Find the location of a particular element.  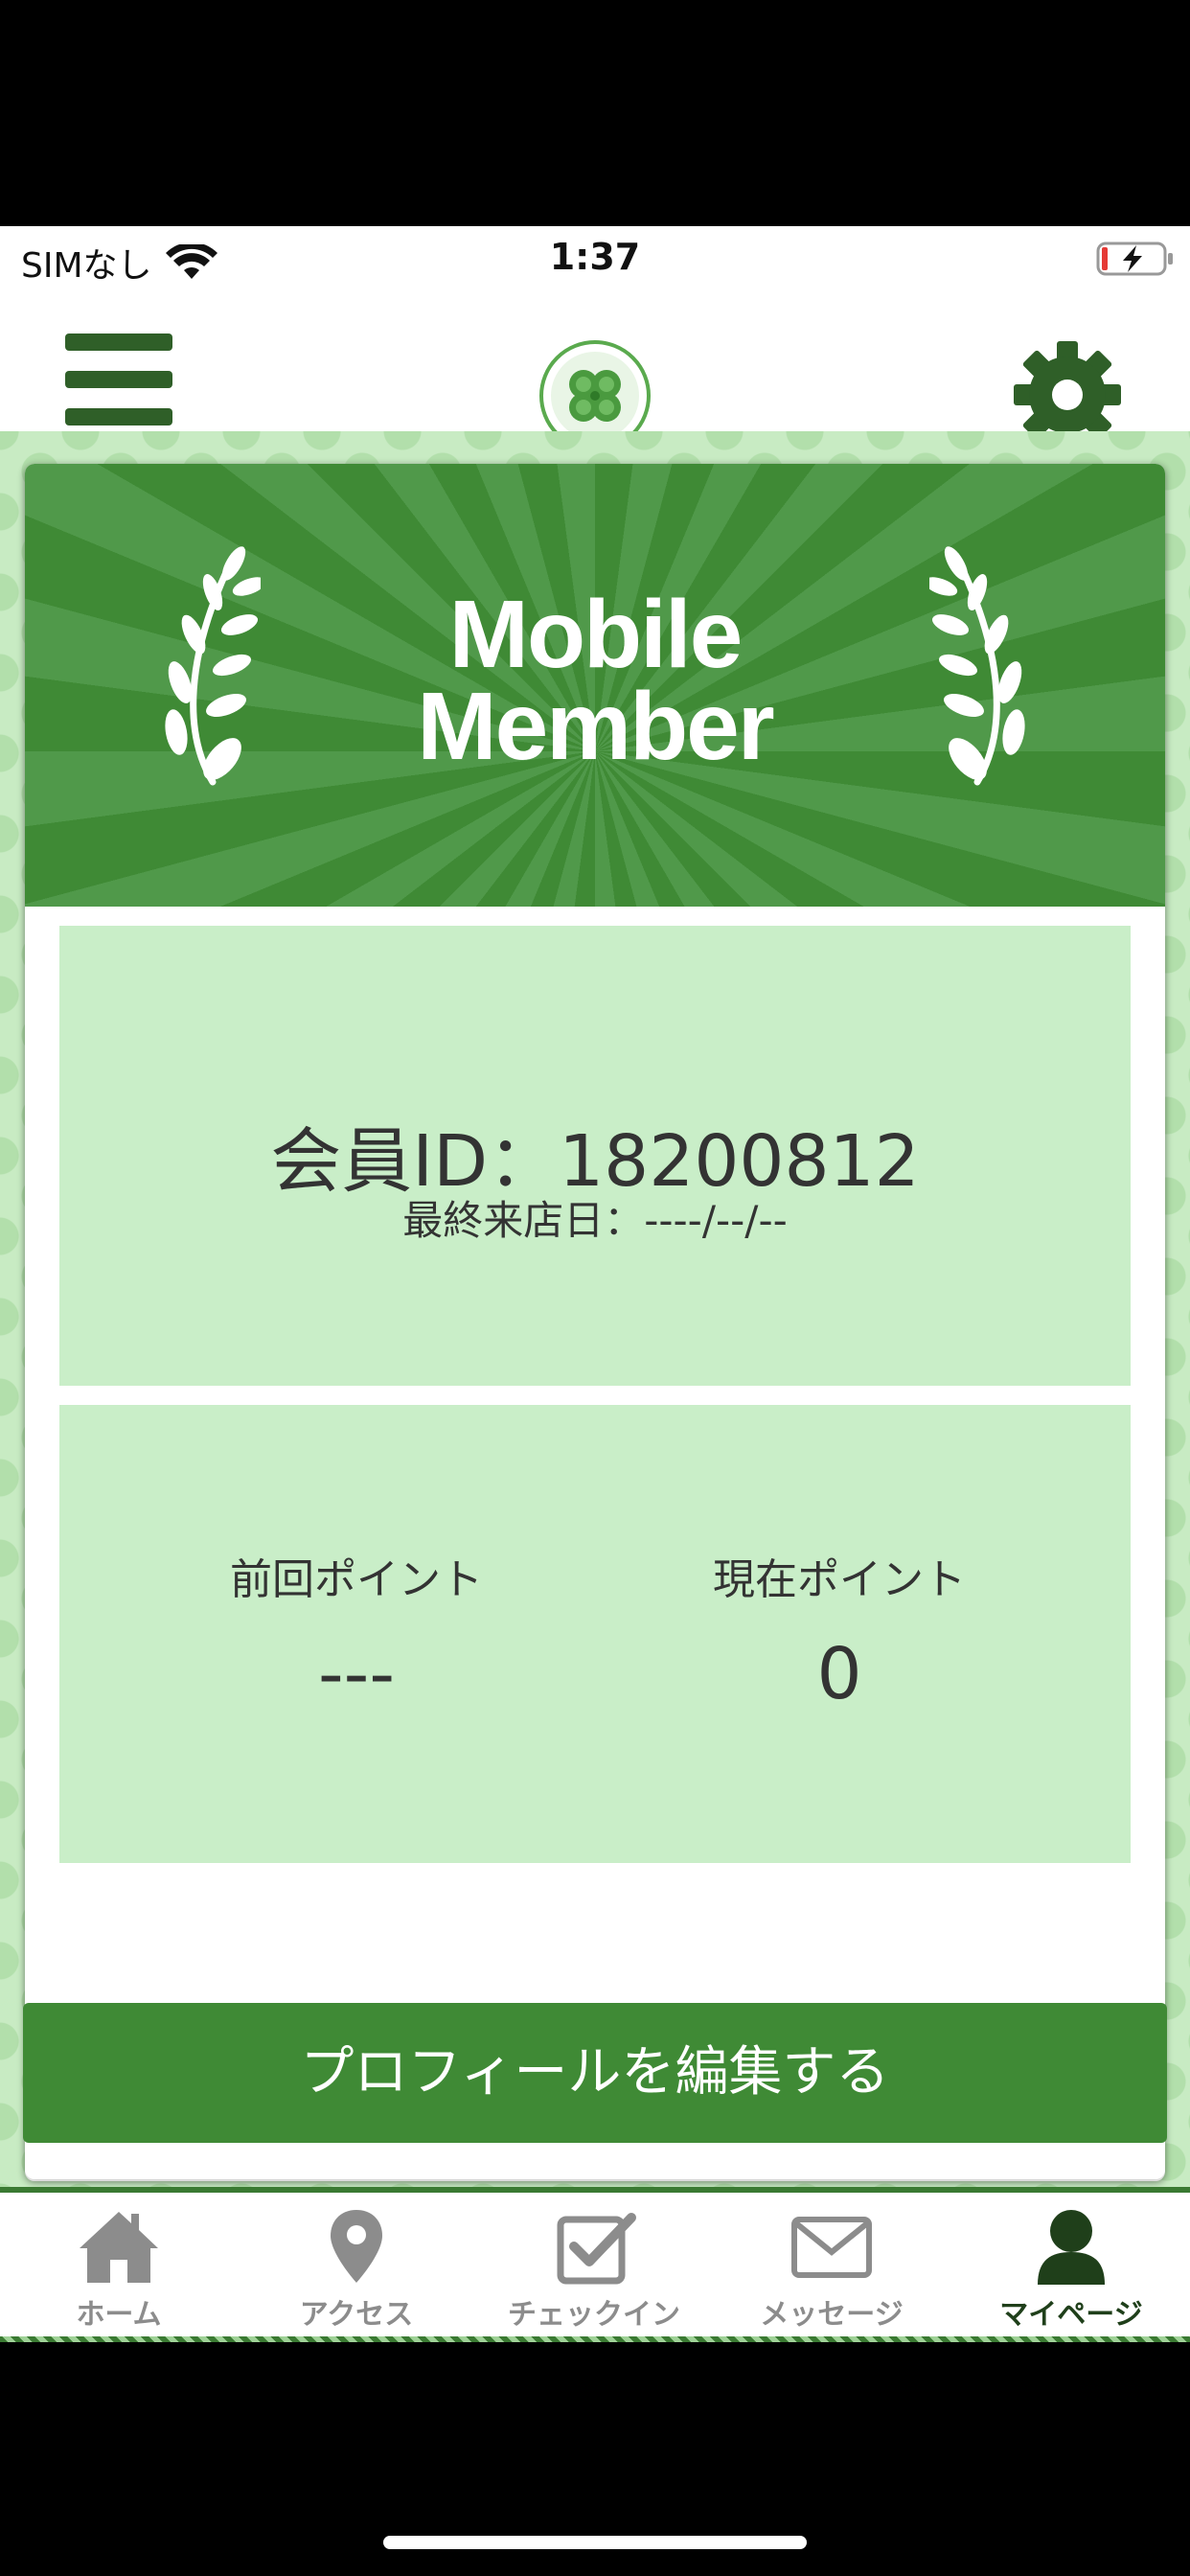

home-icon is located at coordinates (119, 2248).